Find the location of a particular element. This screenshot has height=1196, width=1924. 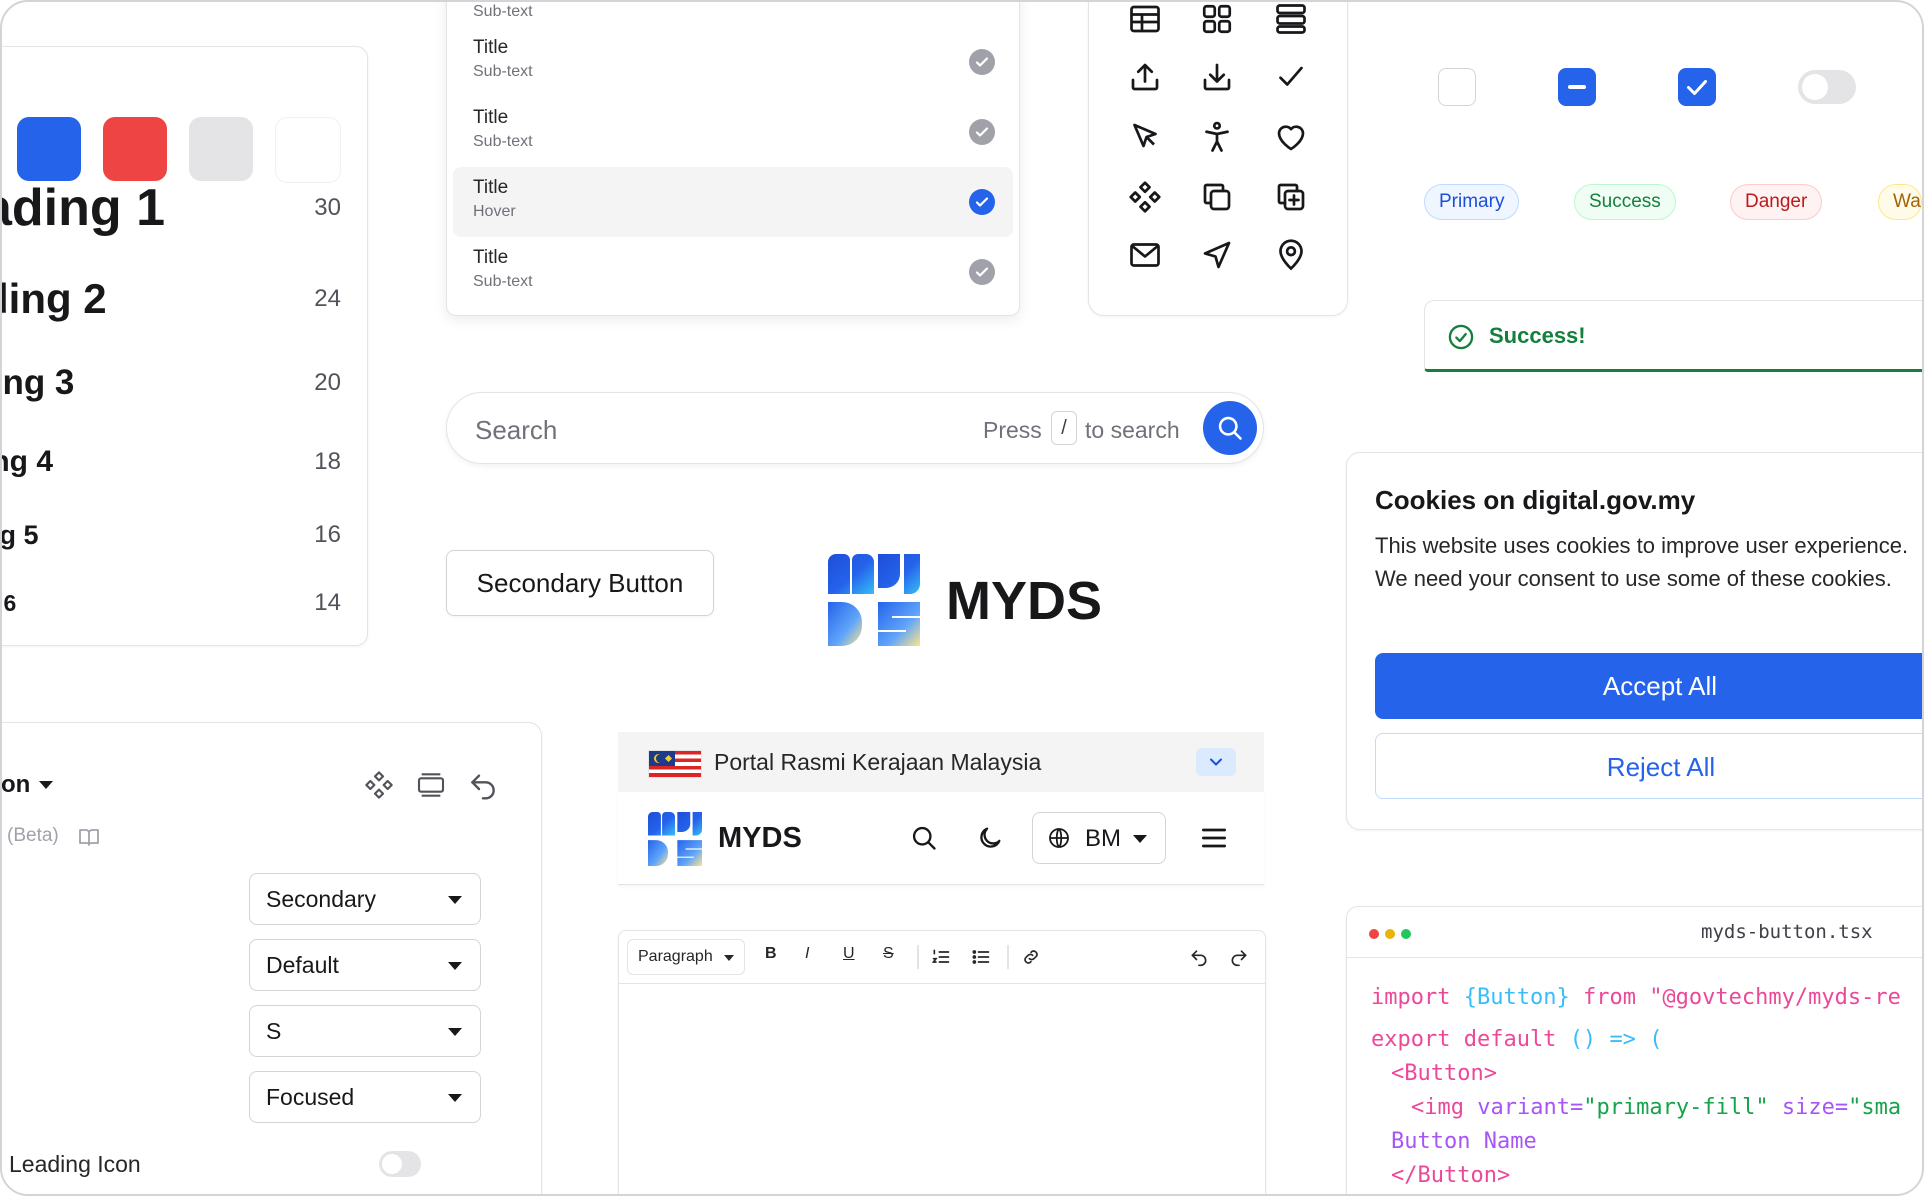

italic-button: I is located at coordinates (807, 954).